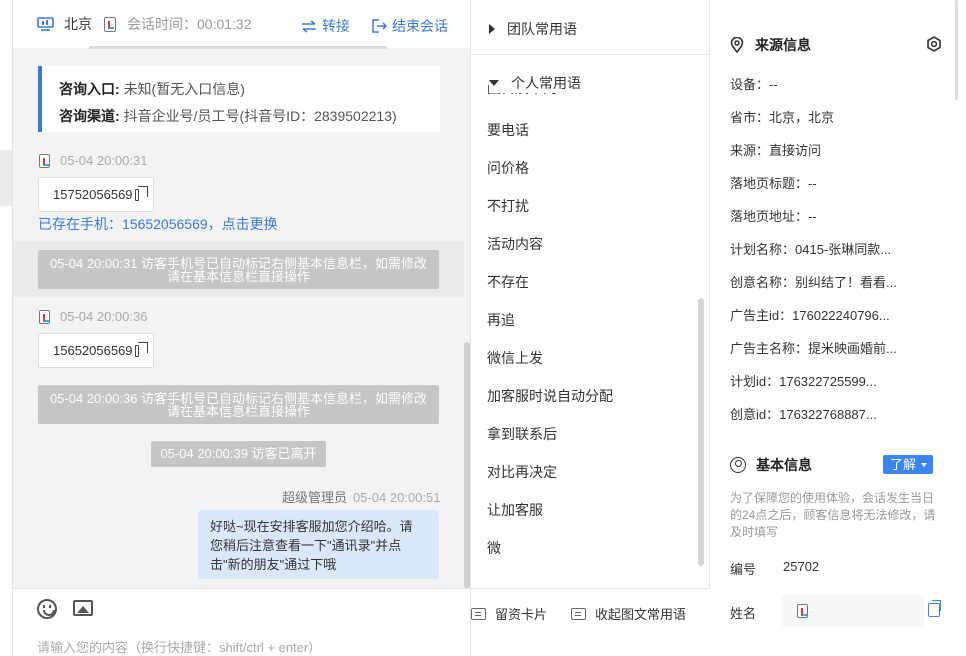  What do you see at coordinates (776, 150) in the screenshot?
I see `source-channel: 来源：直接访问` at bounding box center [776, 150].